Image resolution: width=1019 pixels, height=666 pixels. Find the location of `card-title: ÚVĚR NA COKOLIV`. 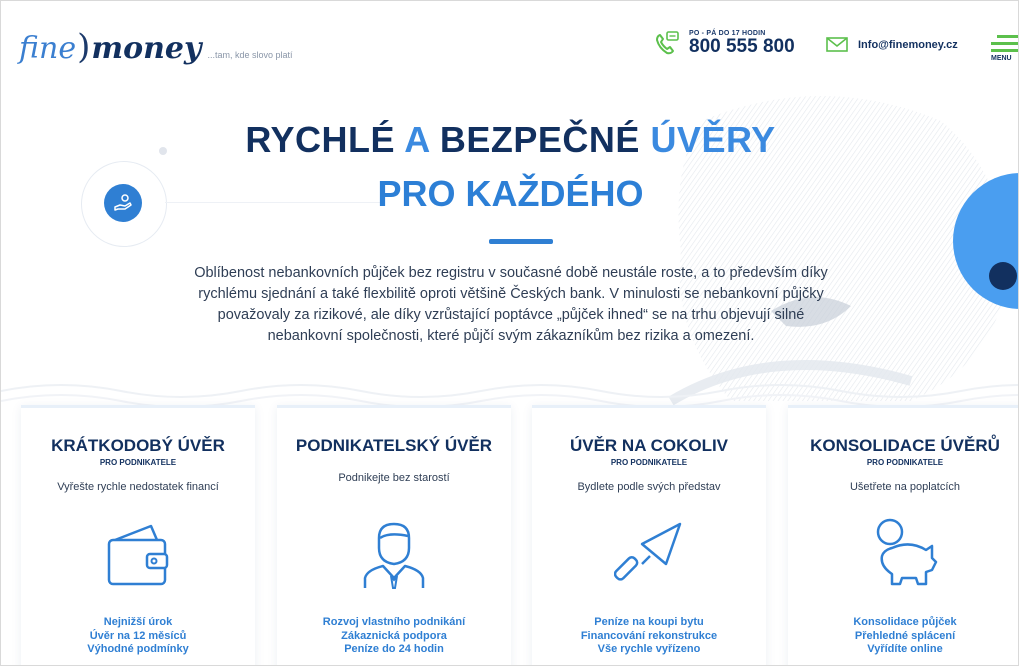

card-title: ÚVĚR NA COKOLIV is located at coordinates (649, 445).